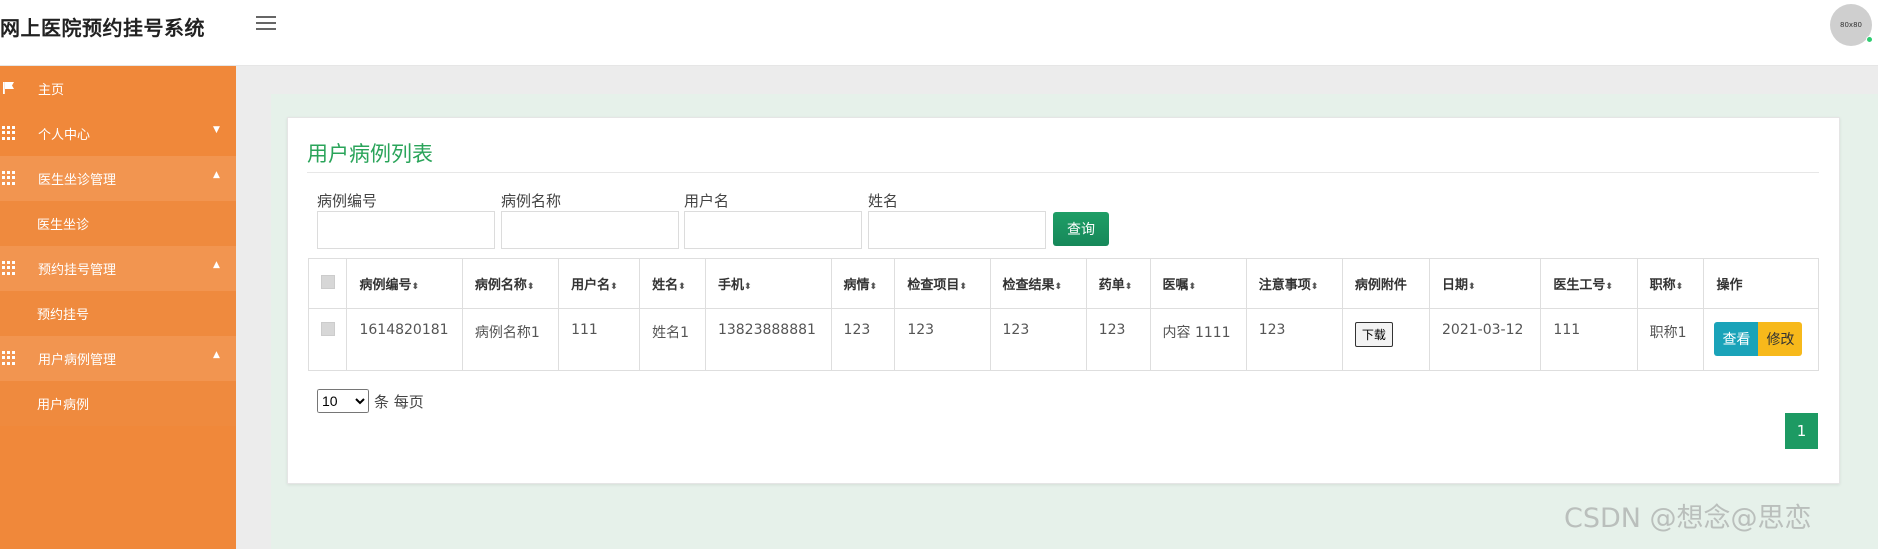  I want to click on column-header: 检查结果⬍, so click(1038, 283).